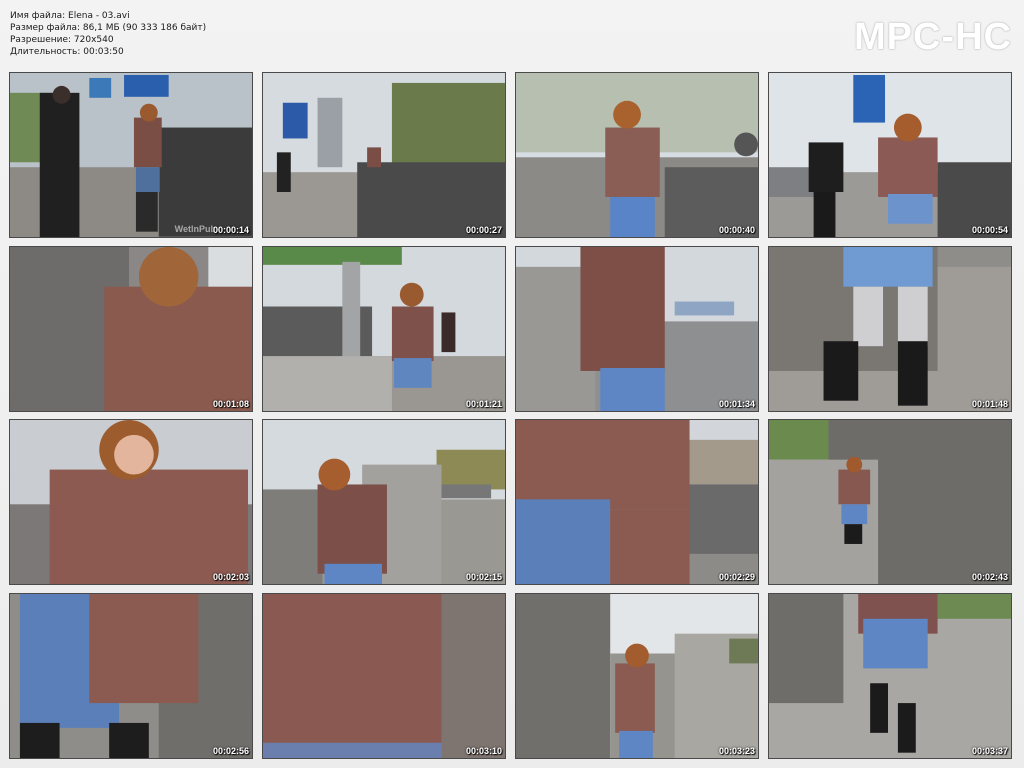  Describe the element at coordinates (736, 230) in the screenshot. I see `timestamp: 00:00:40` at that location.